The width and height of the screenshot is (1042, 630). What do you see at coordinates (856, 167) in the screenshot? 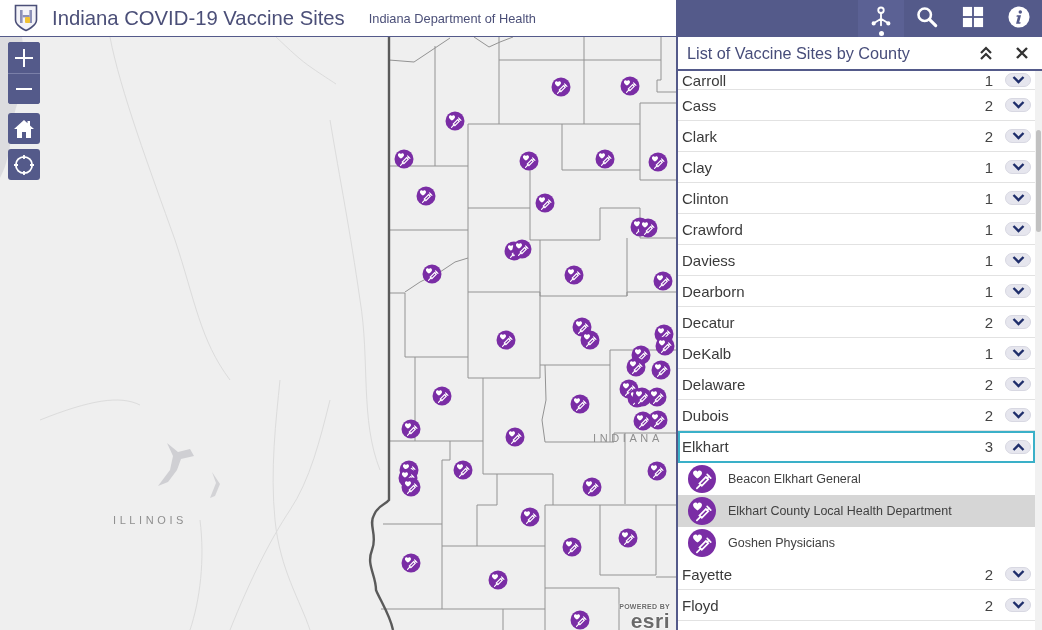
I see `county-row: Clay 1` at bounding box center [856, 167].